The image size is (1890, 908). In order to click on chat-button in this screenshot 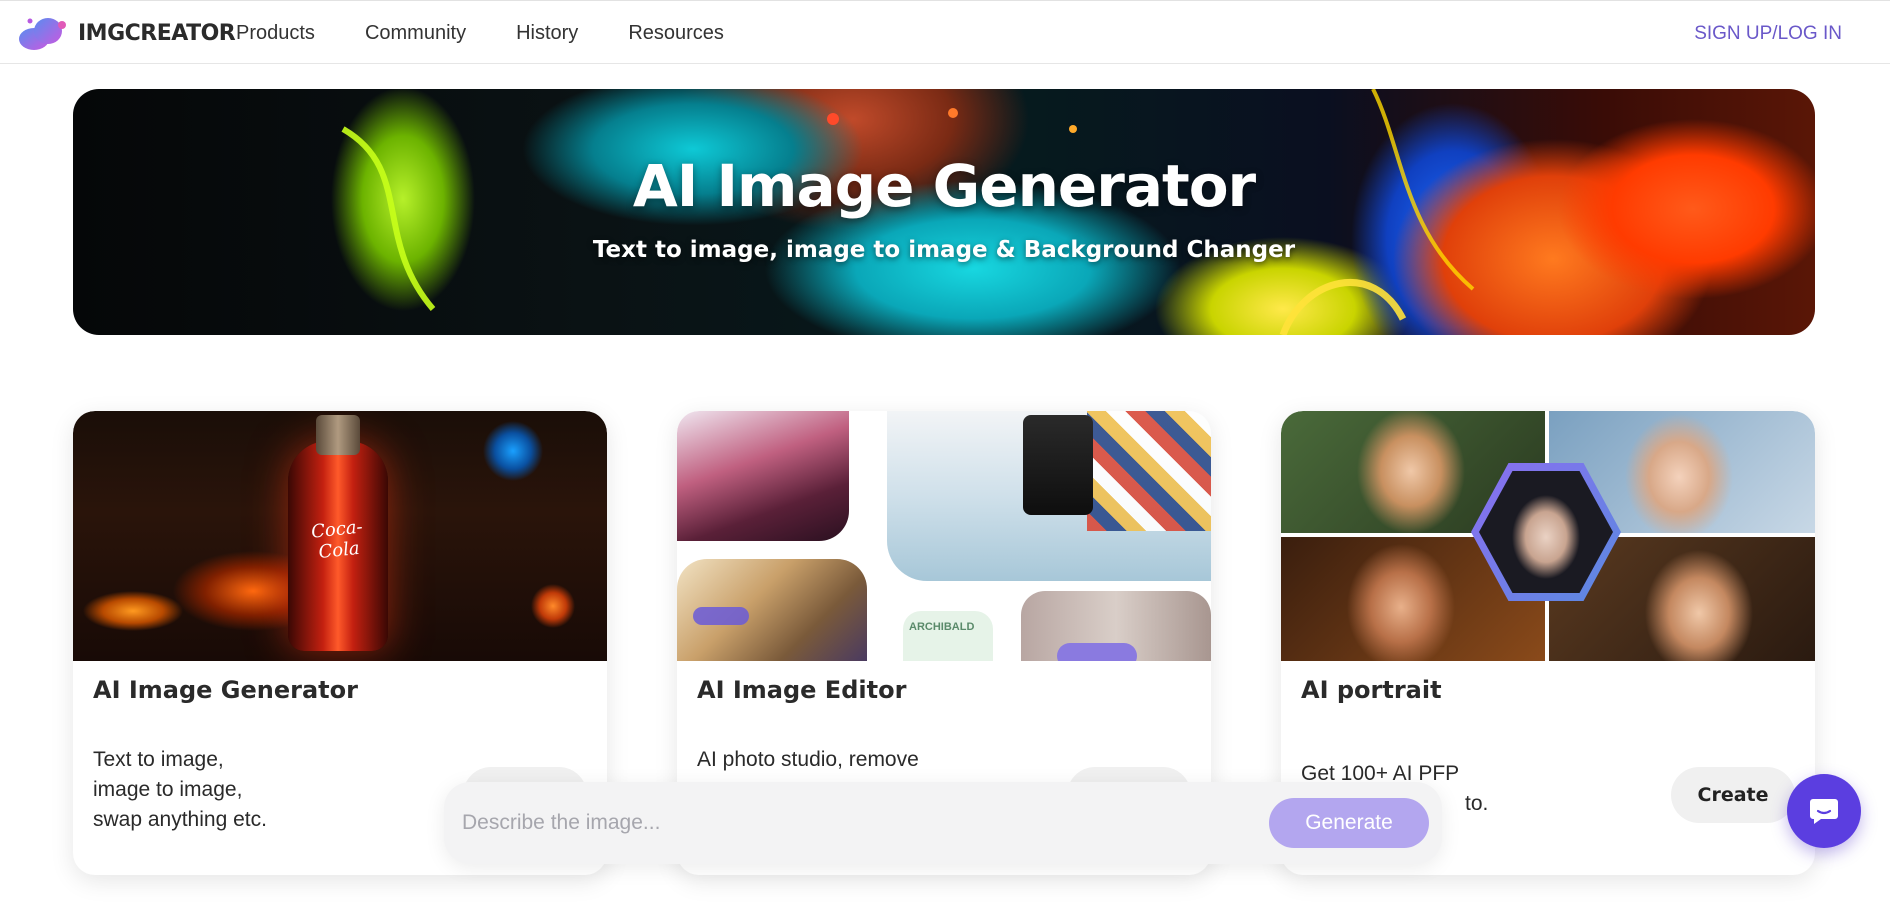, I will do `click(1824, 811)`.